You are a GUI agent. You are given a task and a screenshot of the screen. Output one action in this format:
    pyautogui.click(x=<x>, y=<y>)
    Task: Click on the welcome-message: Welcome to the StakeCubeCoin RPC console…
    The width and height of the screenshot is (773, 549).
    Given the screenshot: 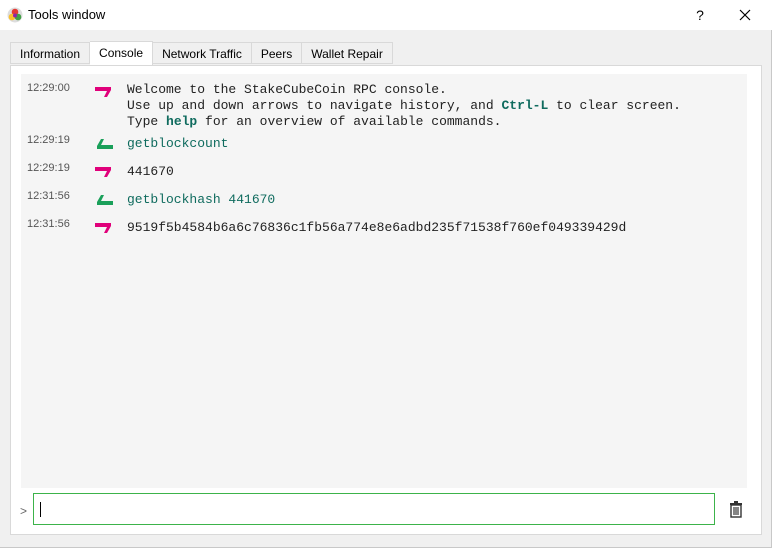 What is the action you would take?
    pyautogui.click(x=404, y=106)
    